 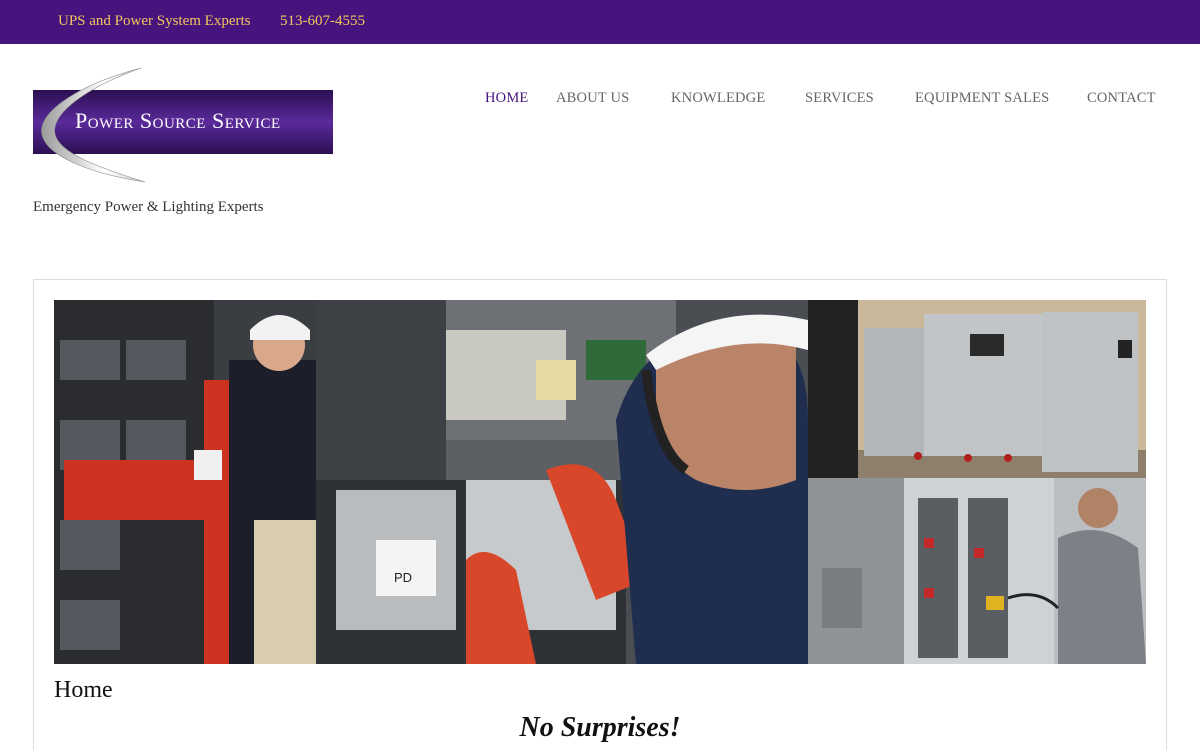 I want to click on slogan-heading: No Surprises!, so click(x=600, y=727).